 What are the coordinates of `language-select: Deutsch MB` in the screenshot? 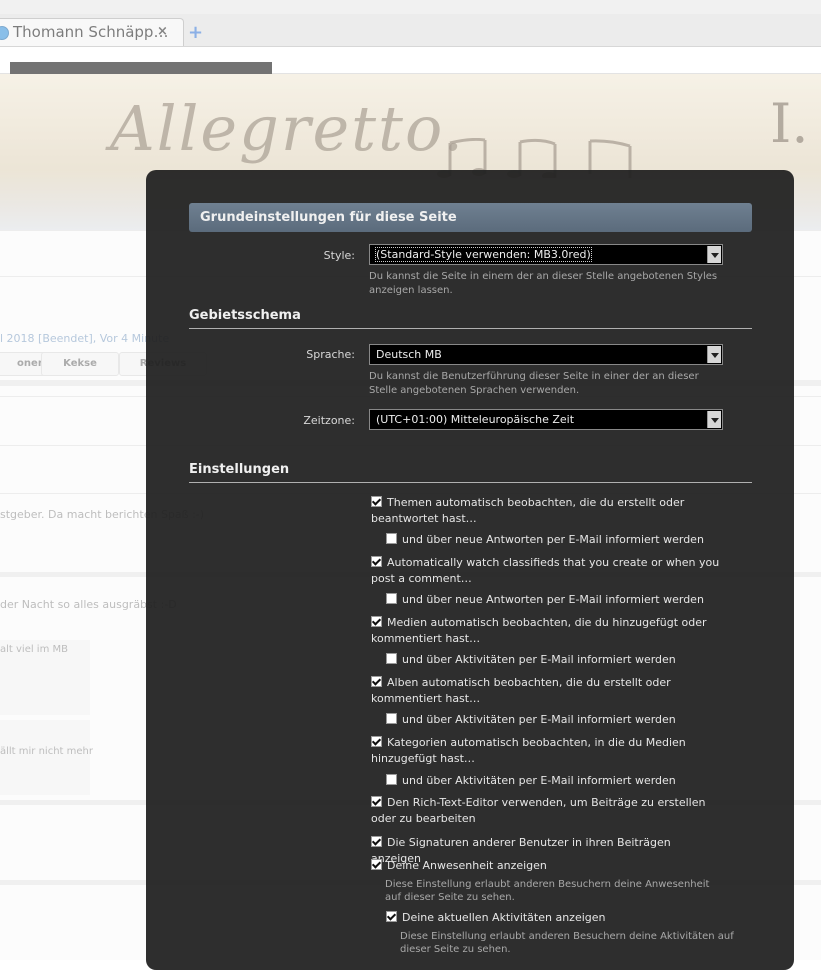 It's located at (546, 354).